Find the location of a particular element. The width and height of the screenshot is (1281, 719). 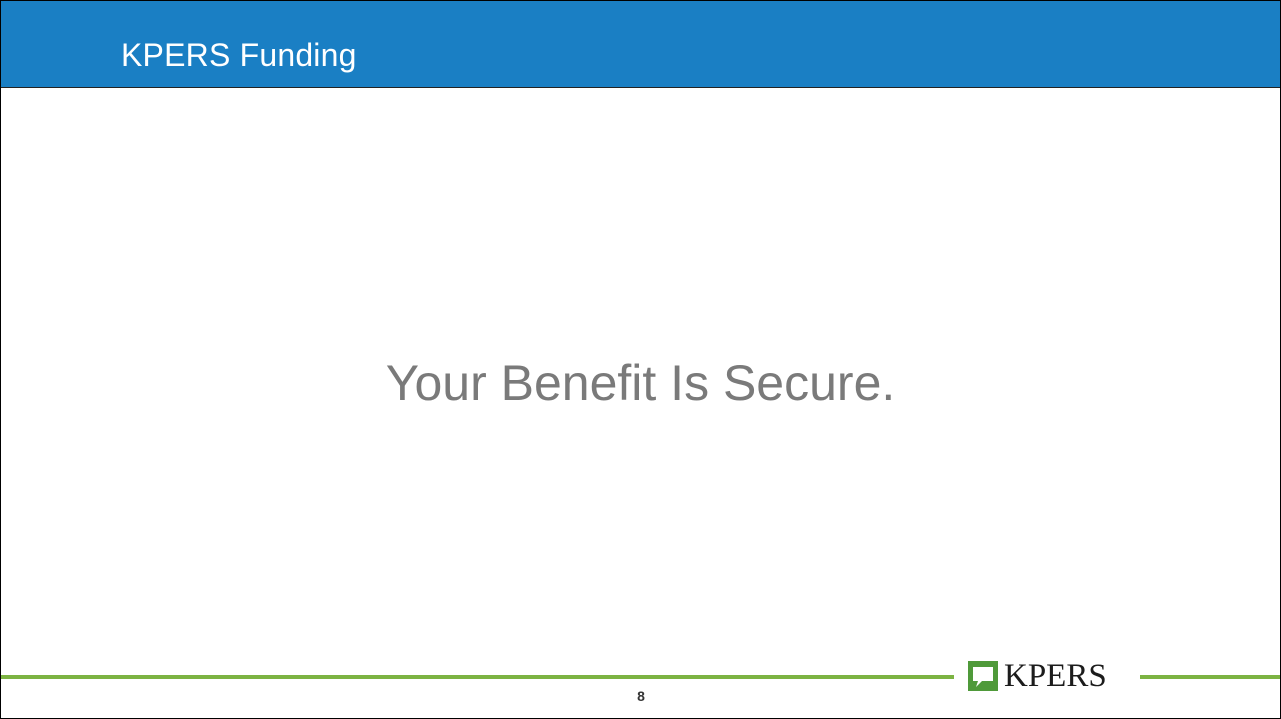

logo-text: KPERS is located at coordinates (1055, 676).